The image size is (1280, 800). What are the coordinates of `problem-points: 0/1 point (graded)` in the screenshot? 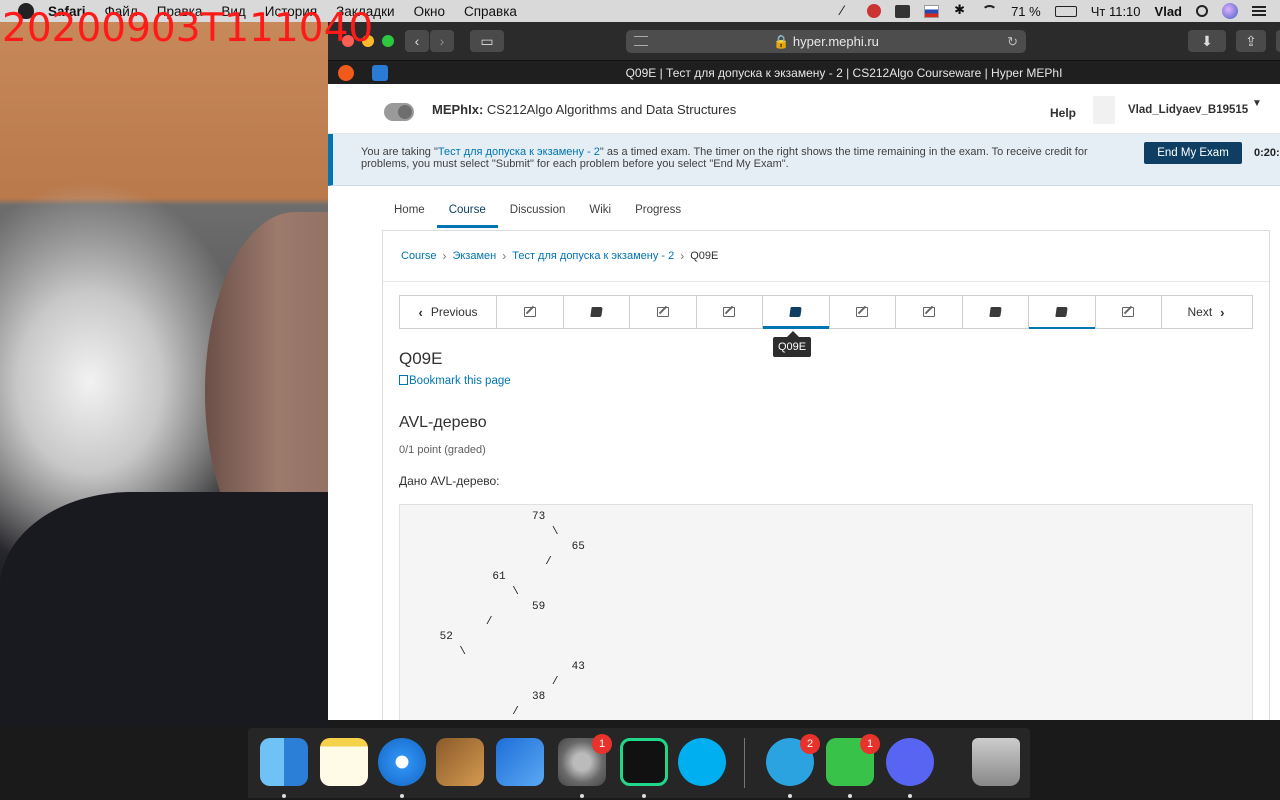 It's located at (442, 450).